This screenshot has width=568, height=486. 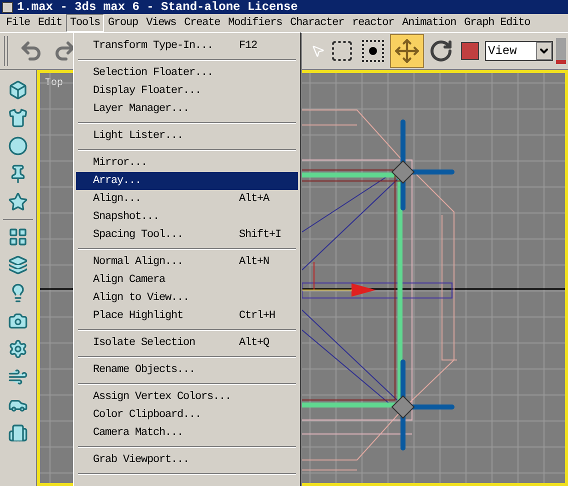 What do you see at coordinates (50, 23) in the screenshot?
I see `menu-bar-item: Edit` at bounding box center [50, 23].